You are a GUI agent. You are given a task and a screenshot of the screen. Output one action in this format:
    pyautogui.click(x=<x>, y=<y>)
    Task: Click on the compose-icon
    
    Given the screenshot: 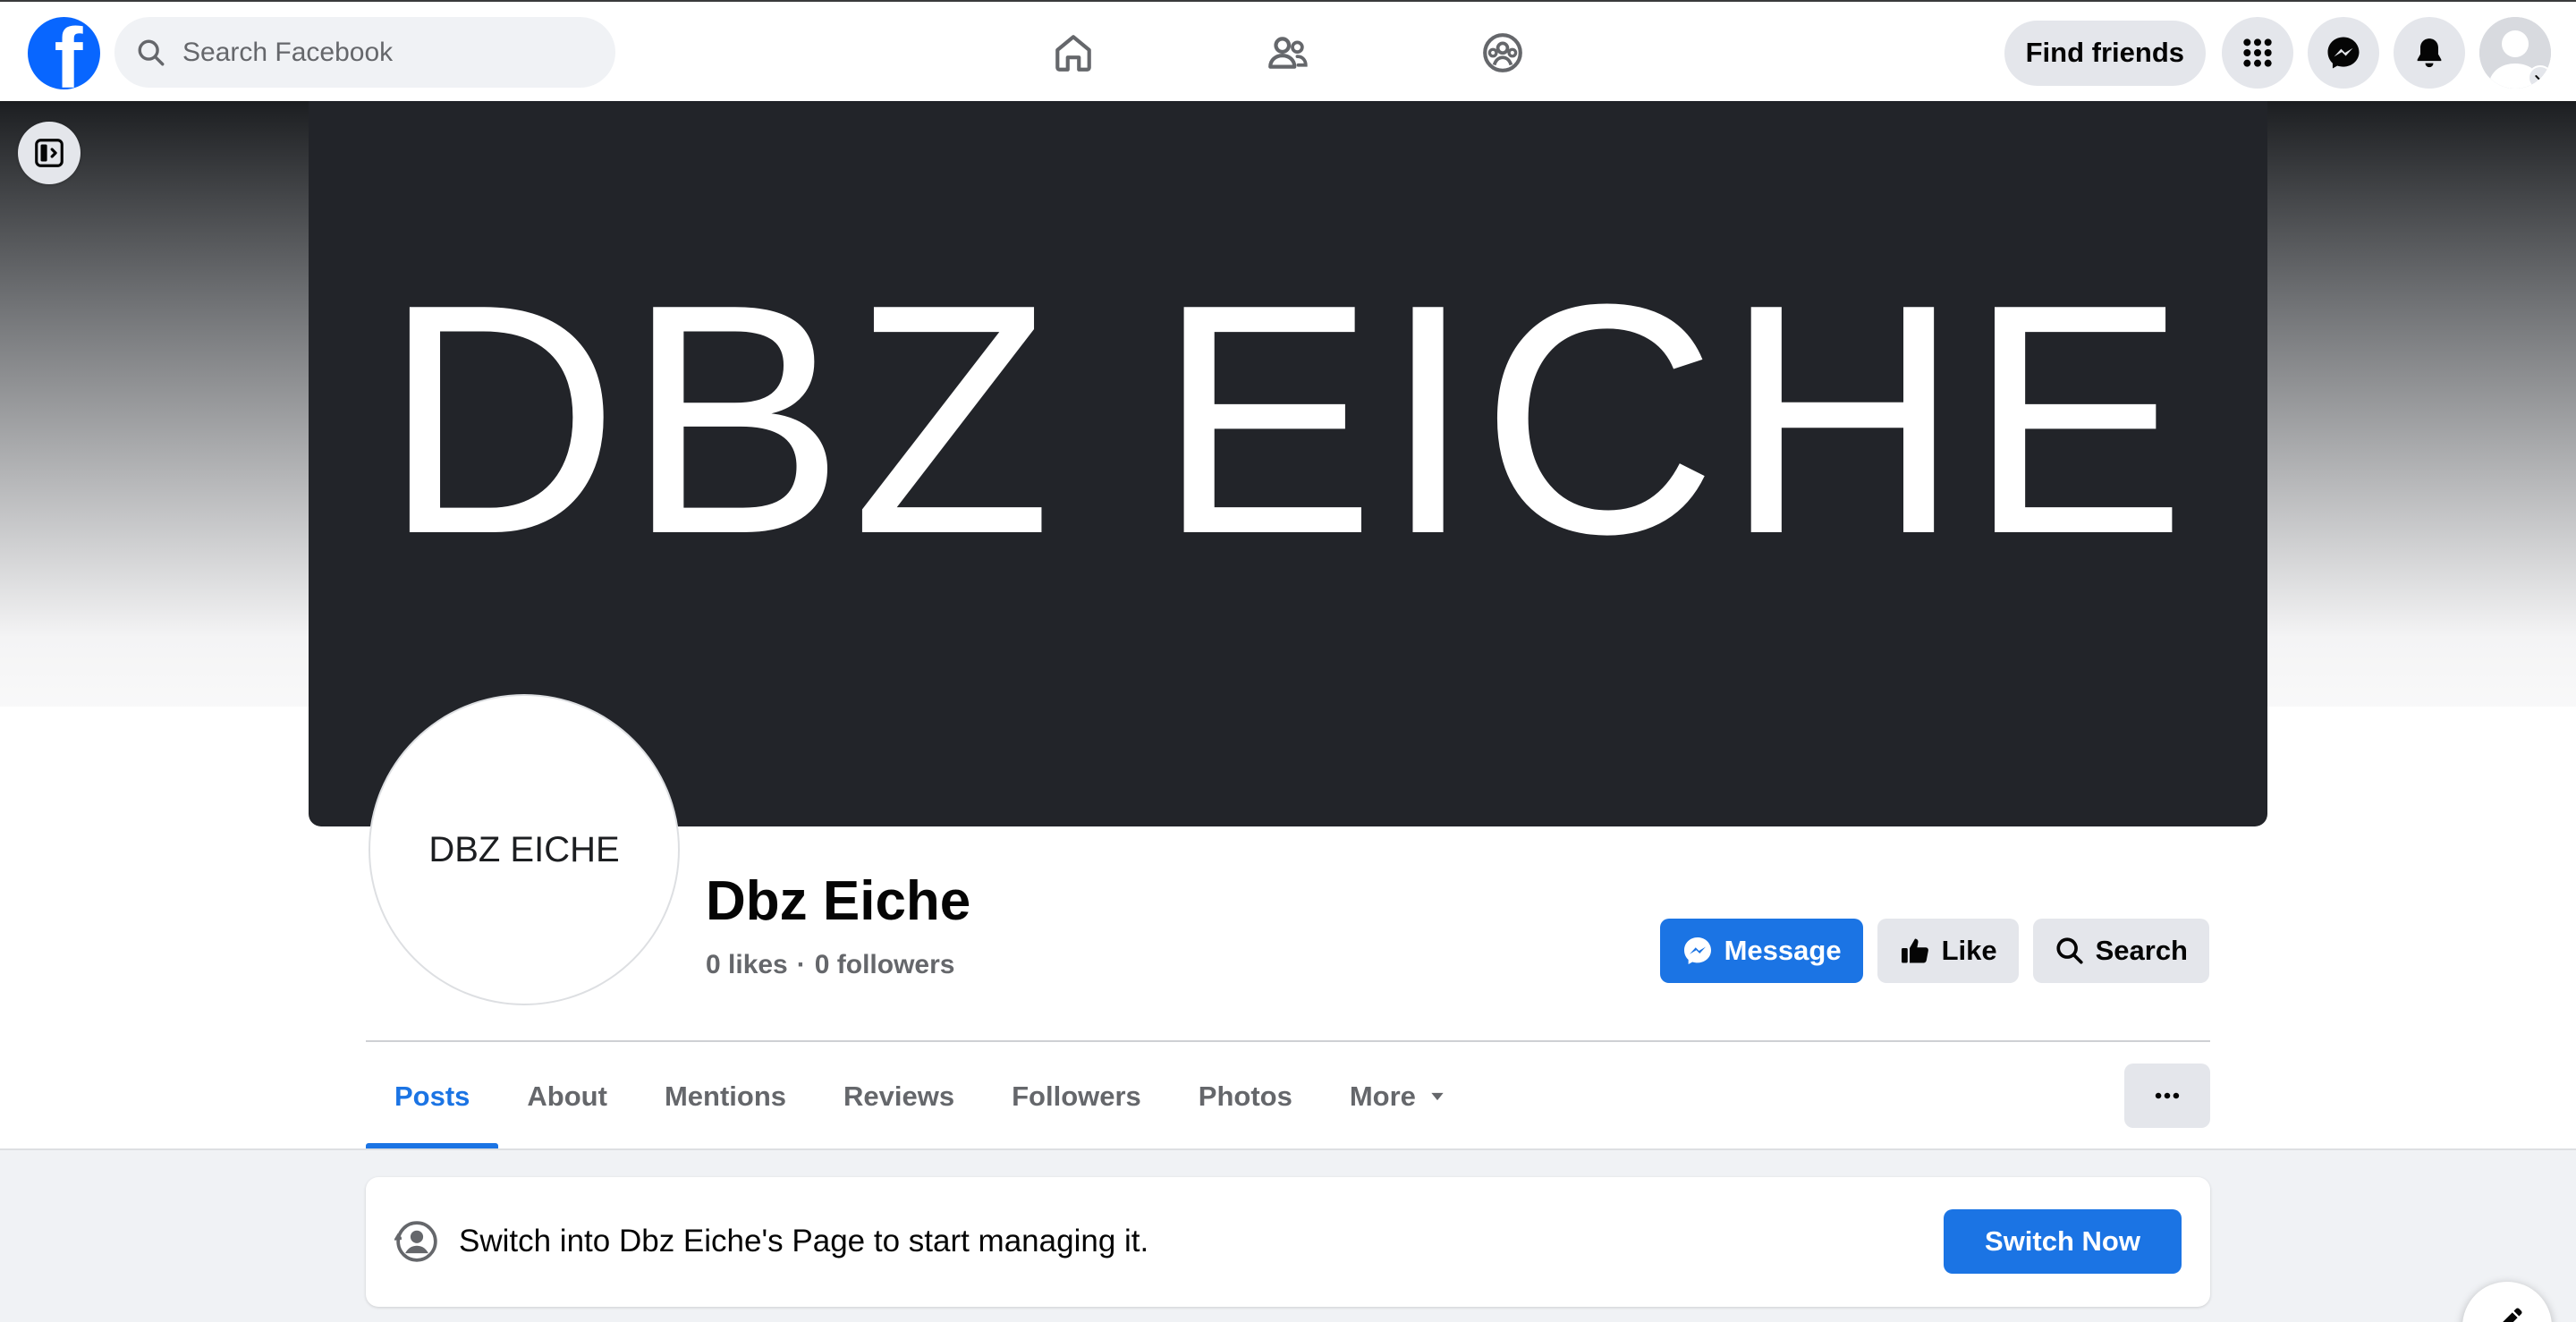 What is the action you would take?
    pyautogui.click(x=2512, y=1315)
    